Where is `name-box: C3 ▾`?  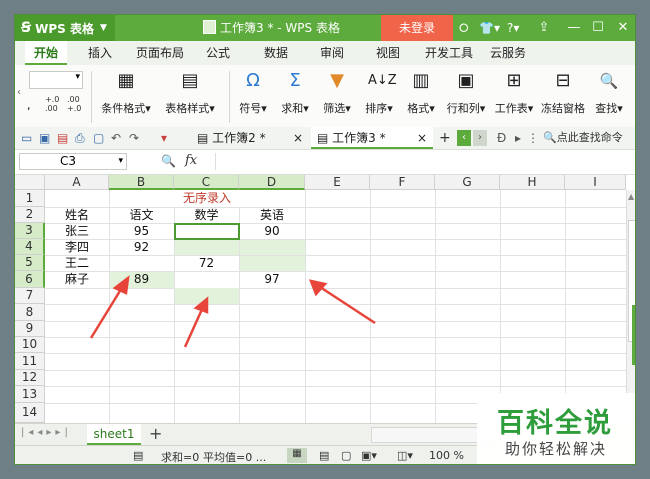 name-box: C3 ▾ is located at coordinates (73, 161).